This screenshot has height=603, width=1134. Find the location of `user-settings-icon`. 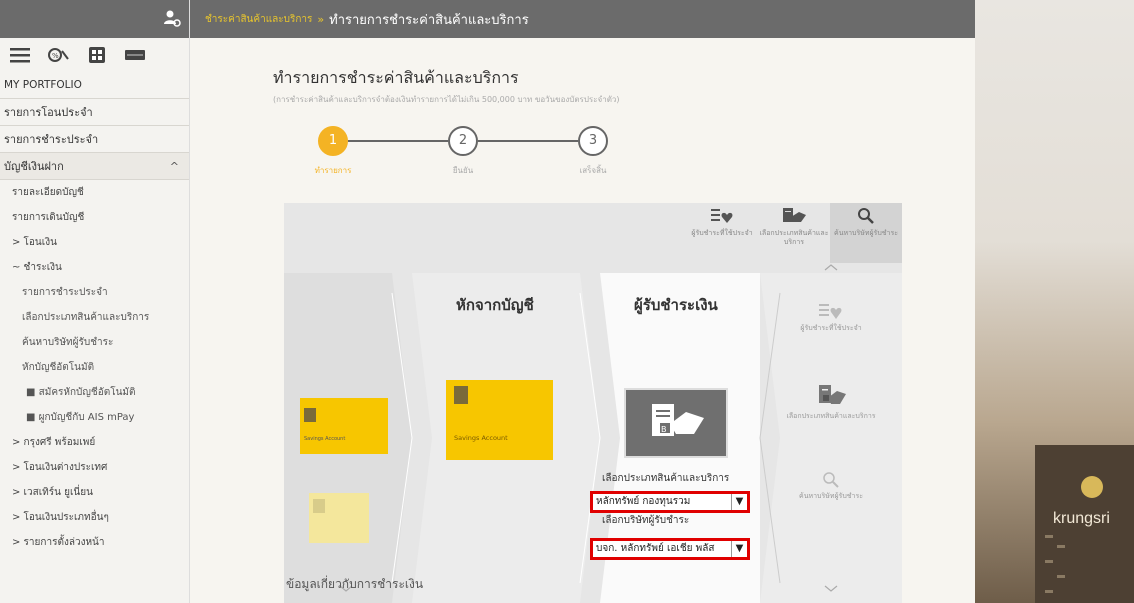

user-settings-icon is located at coordinates (172, 18).